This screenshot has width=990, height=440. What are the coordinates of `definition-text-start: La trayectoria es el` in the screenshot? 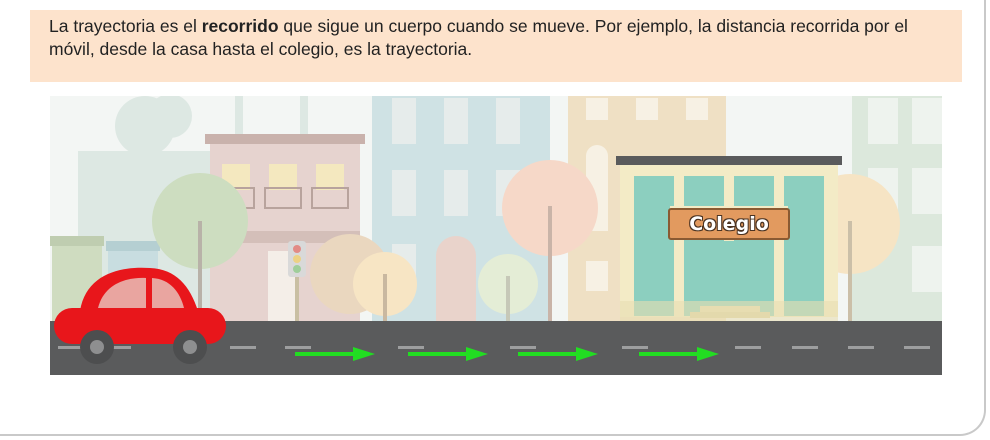 It's located at (125, 26).